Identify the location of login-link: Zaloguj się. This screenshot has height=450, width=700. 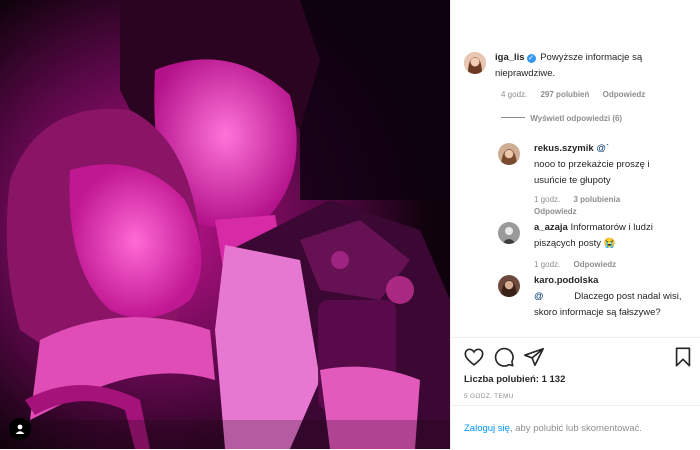
(487, 428).